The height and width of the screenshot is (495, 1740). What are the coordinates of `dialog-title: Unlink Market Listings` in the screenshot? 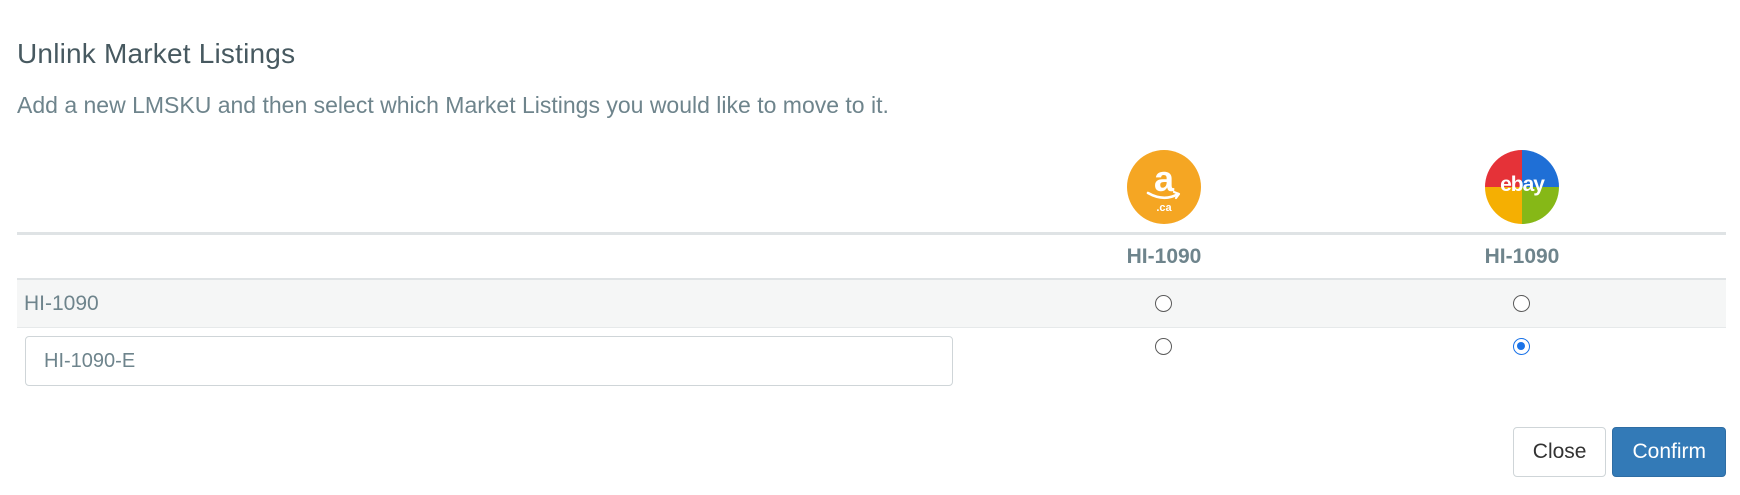 It's located at (156, 53).